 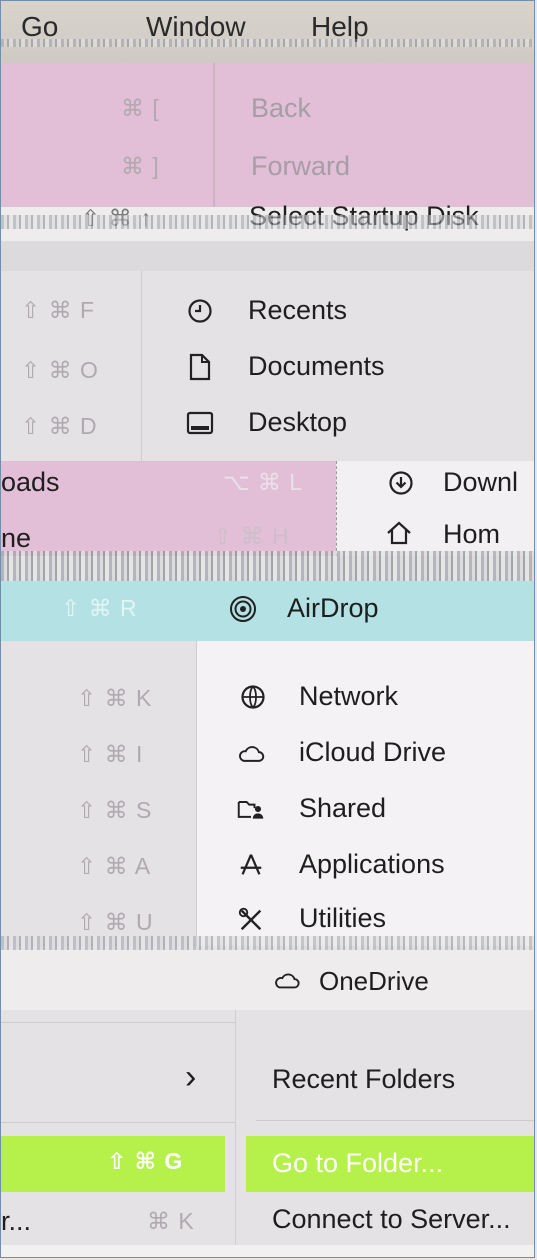 I want to click on forward-item: Forward, so click(x=300, y=166).